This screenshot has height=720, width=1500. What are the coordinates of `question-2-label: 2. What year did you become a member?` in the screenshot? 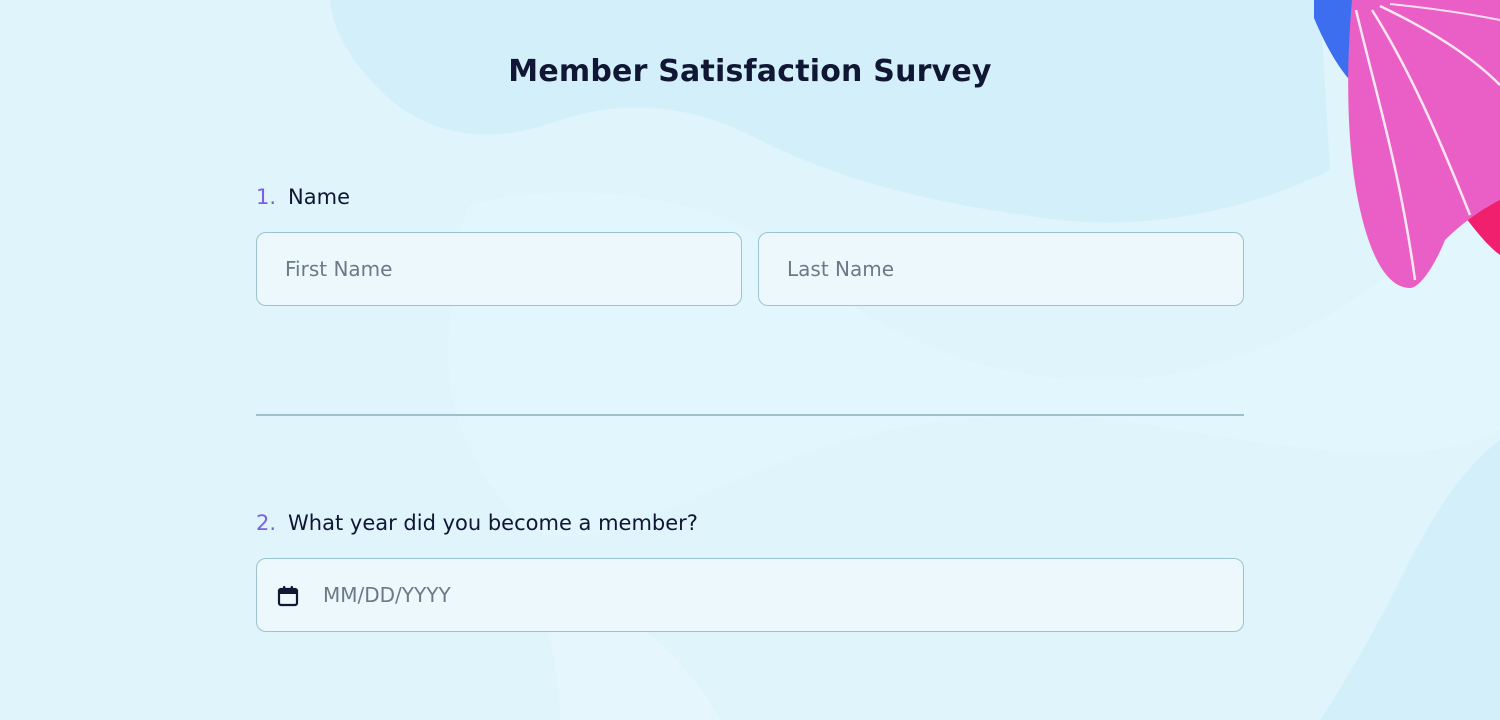 It's located at (477, 523).